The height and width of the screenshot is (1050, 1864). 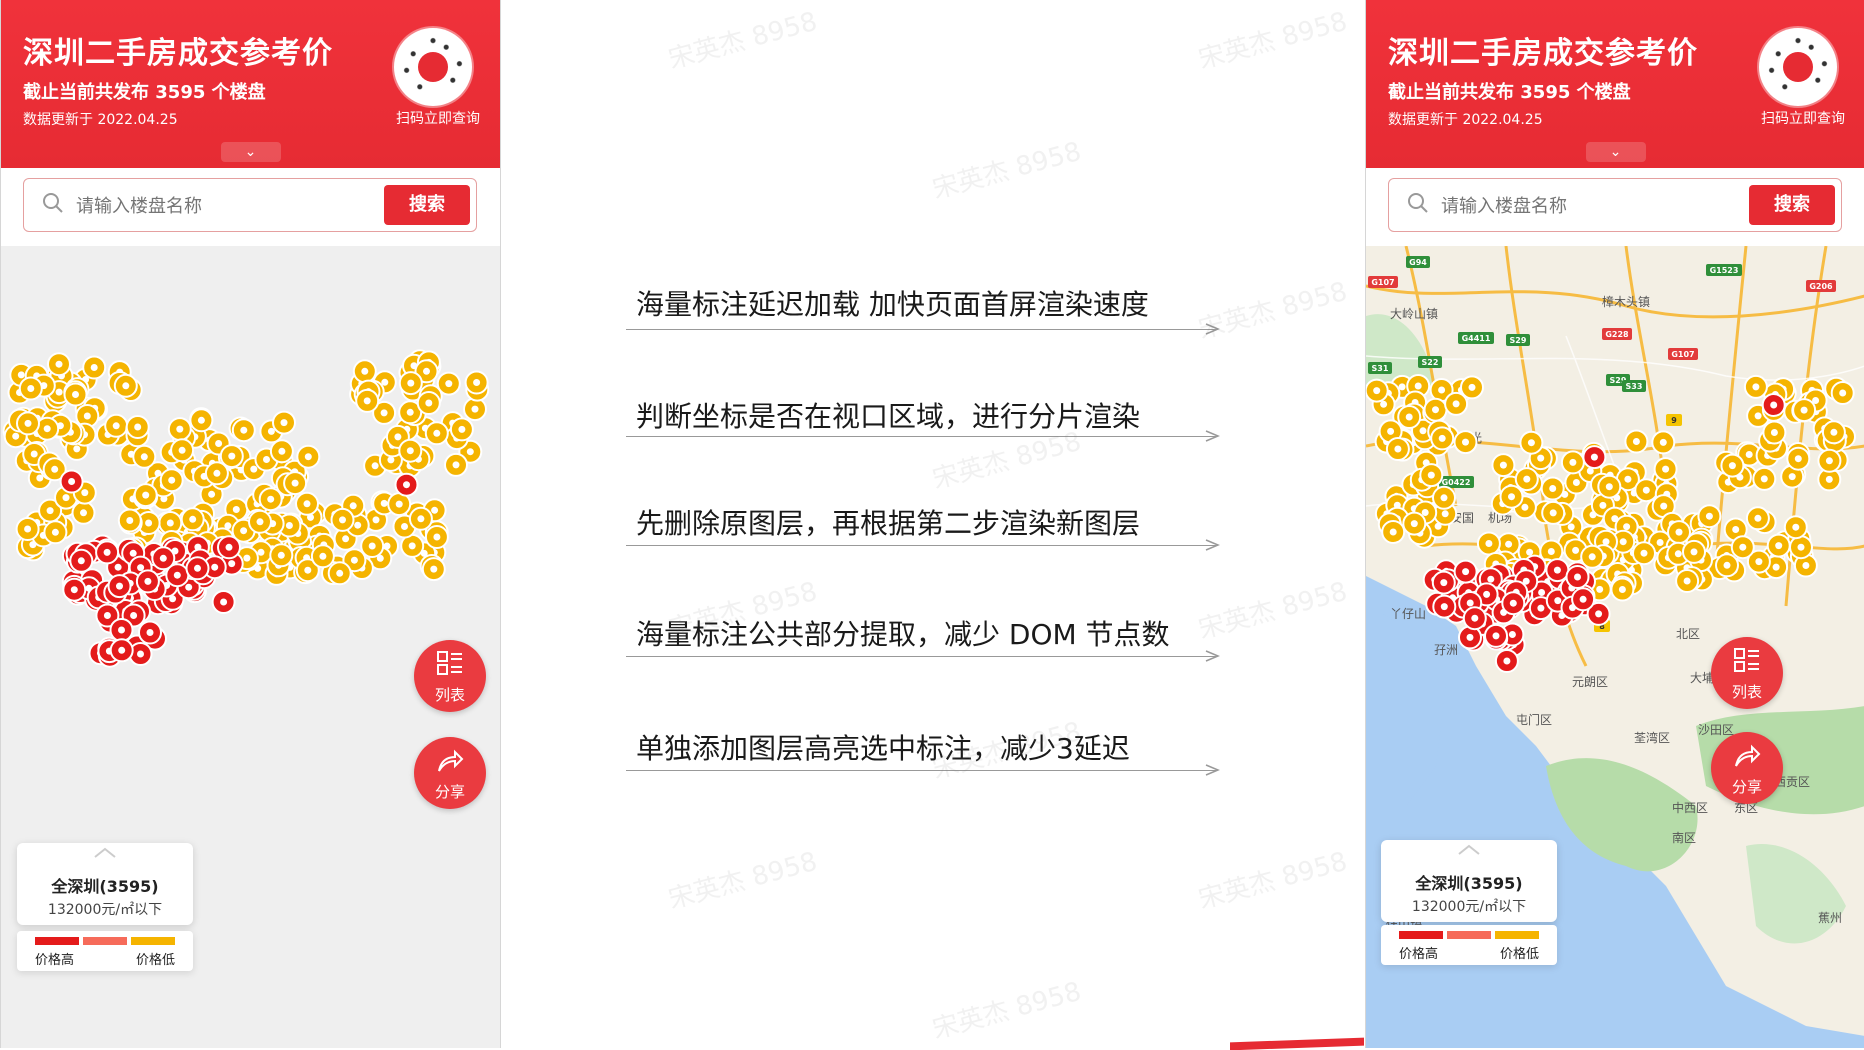 What do you see at coordinates (438, 119) in the screenshot?
I see `qr-label: 扫码立即查询` at bounding box center [438, 119].